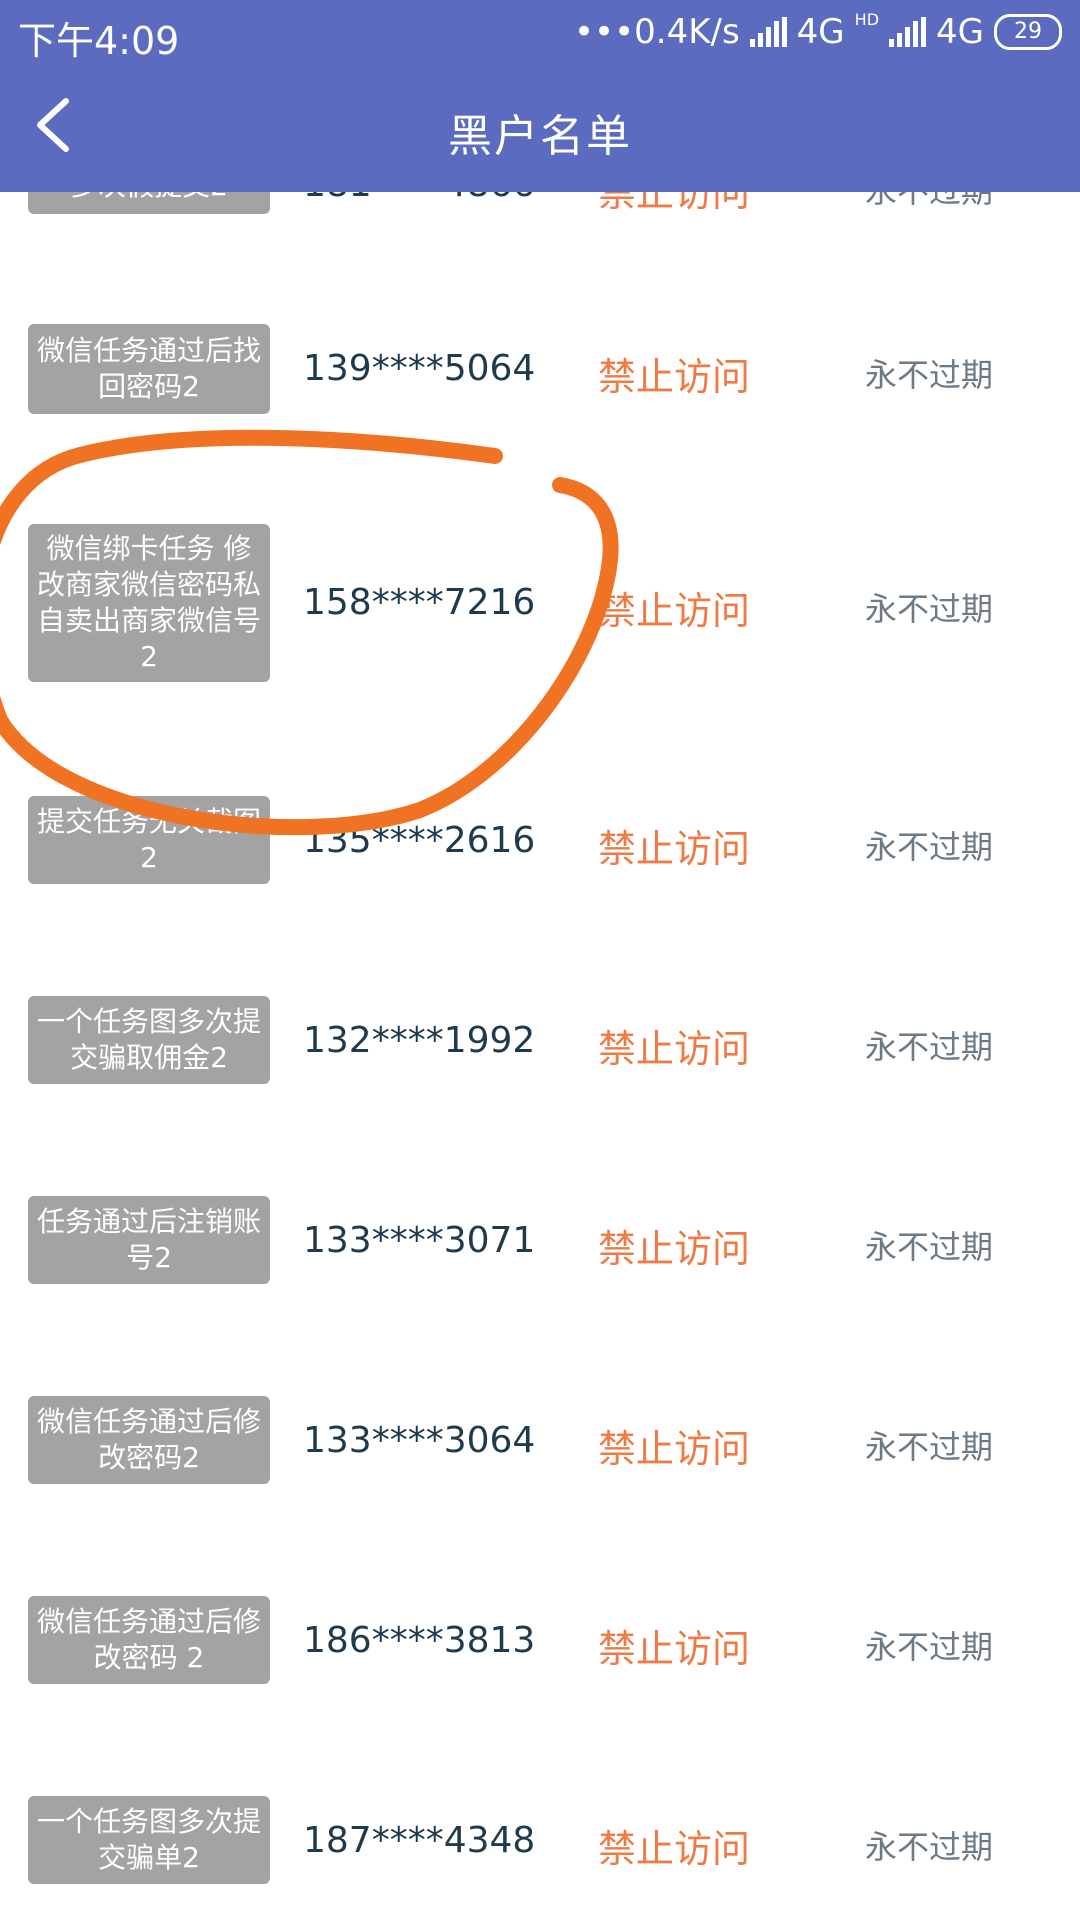 The image size is (1080, 1920). What do you see at coordinates (540, 136) in the screenshot?
I see `page-title: 黑户名单` at bounding box center [540, 136].